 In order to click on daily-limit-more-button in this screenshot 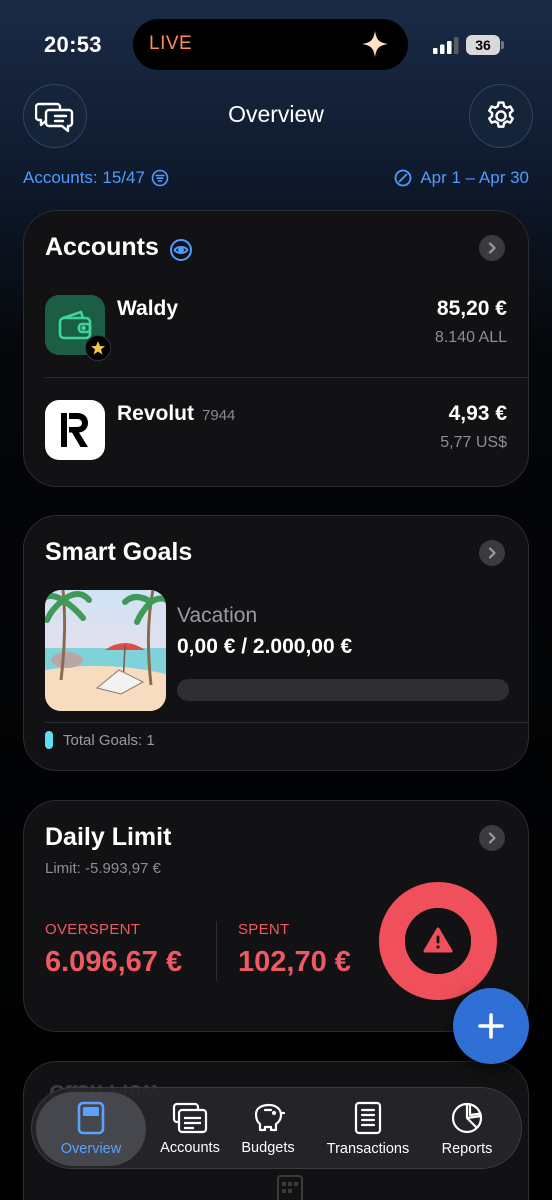, I will do `click(492, 838)`.